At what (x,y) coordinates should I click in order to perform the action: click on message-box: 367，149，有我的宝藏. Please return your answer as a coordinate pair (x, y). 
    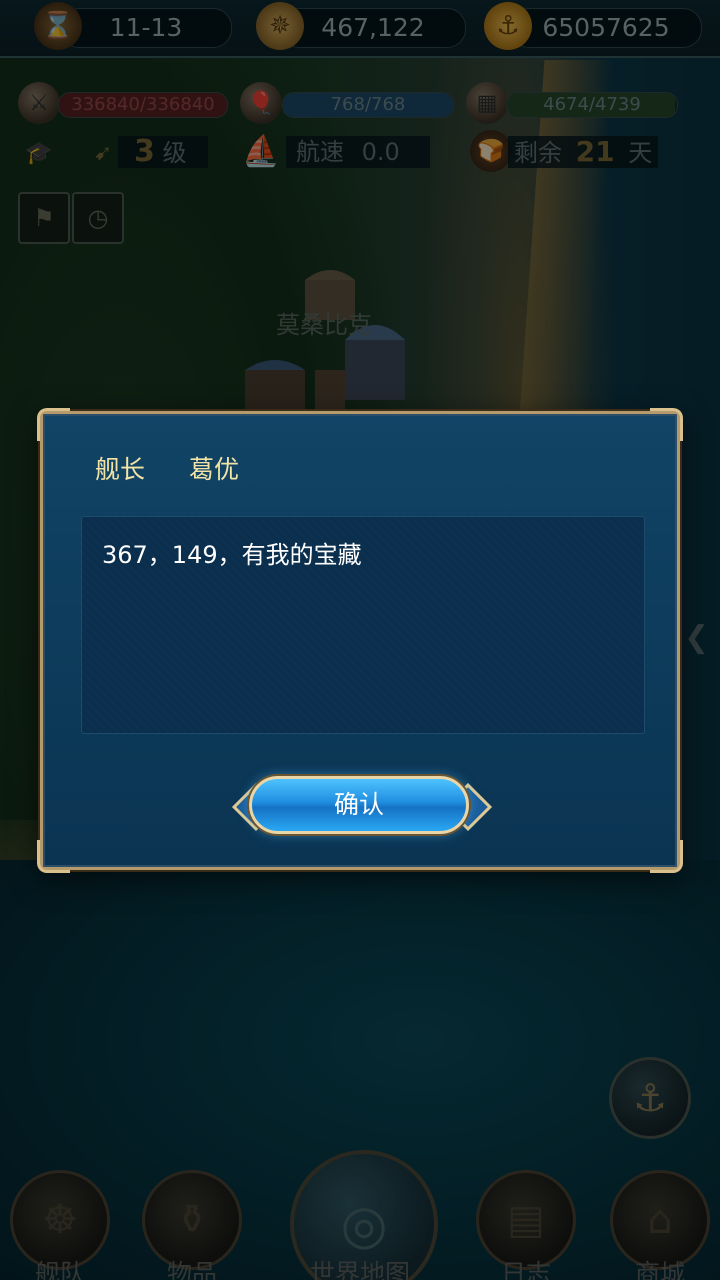
    Looking at the image, I should click on (363, 625).